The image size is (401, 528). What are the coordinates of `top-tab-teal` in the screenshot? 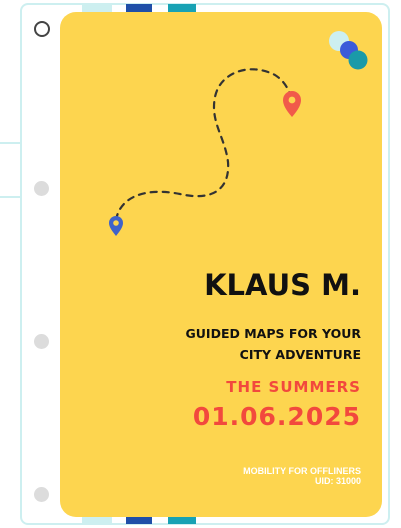 It's located at (182, 8).